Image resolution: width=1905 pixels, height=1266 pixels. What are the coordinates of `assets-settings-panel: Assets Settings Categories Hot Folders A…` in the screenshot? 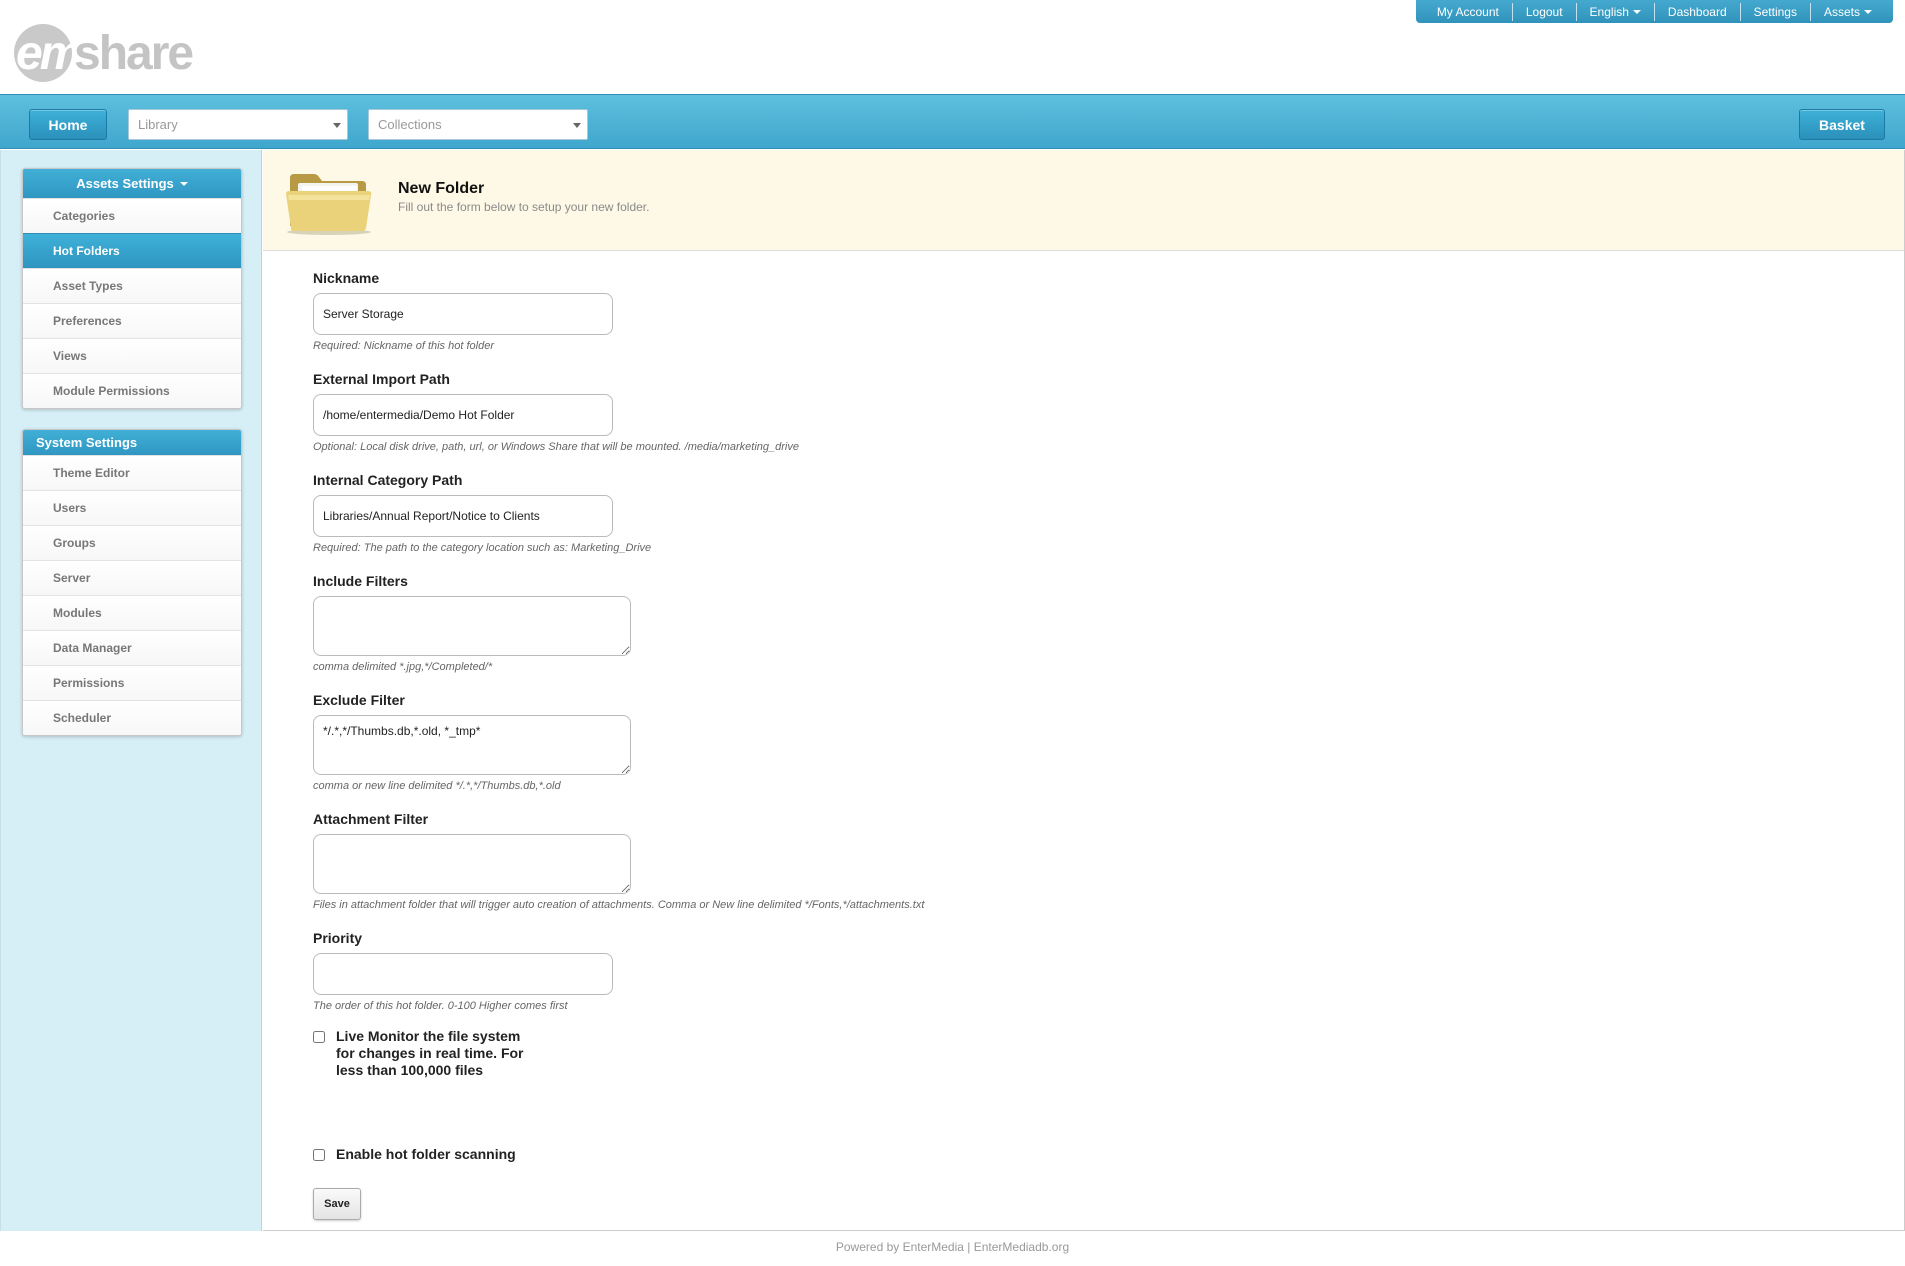 It's located at (132, 288).